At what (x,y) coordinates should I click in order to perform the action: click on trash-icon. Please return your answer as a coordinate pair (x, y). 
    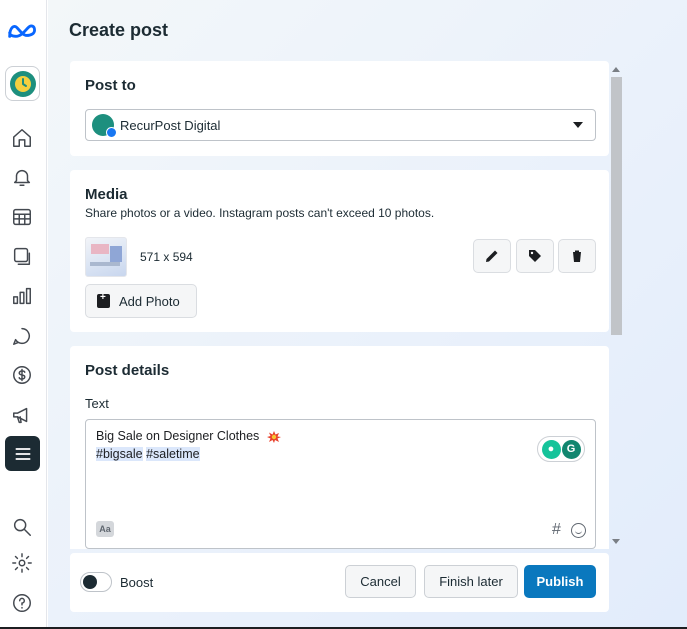
    Looking at the image, I should click on (577, 256).